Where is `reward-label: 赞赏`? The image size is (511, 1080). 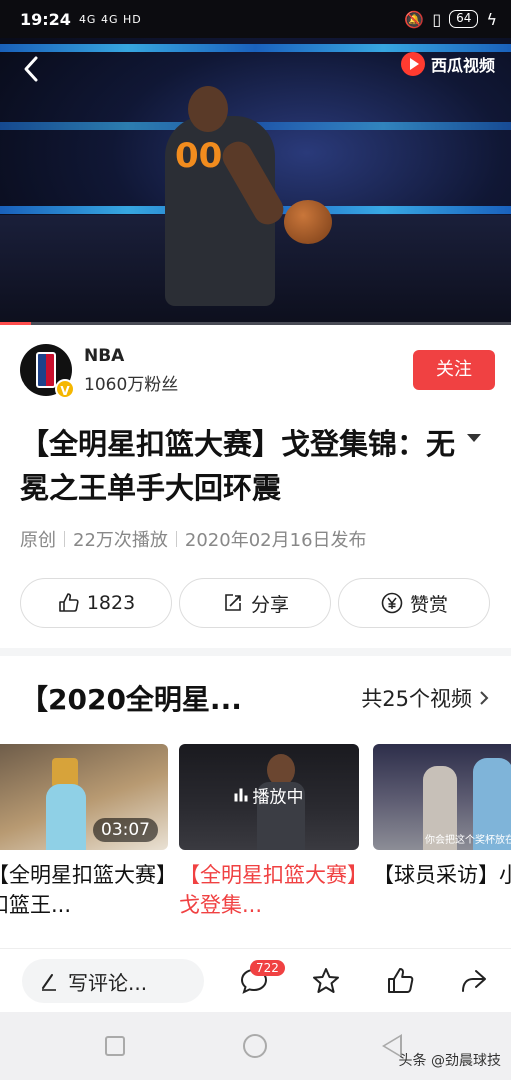
reward-label: 赞赏 is located at coordinates (428, 604).